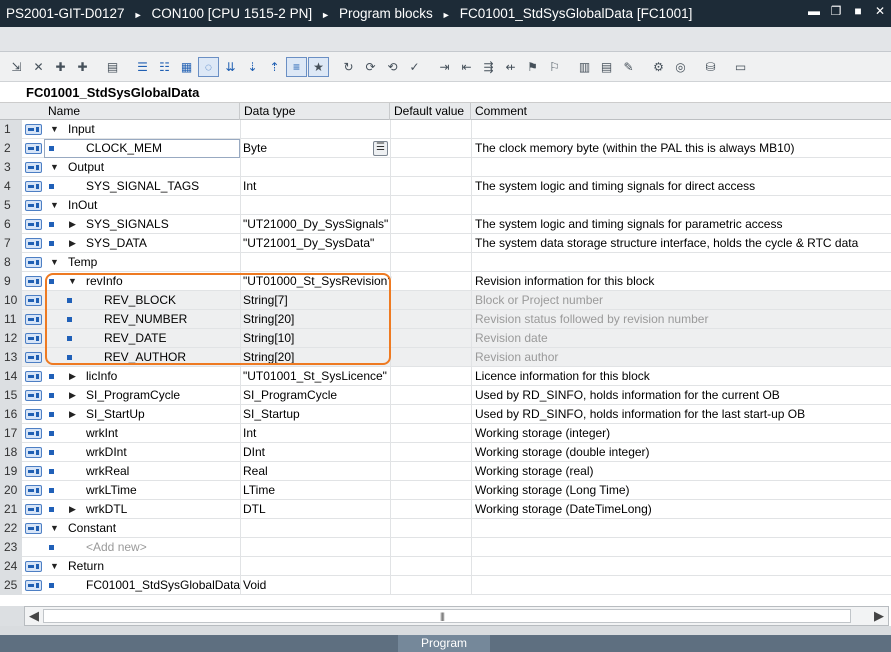 This screenshot has height=652, width=891. I want to click on member-name: CLOCK_MEM, so click(124, 148).